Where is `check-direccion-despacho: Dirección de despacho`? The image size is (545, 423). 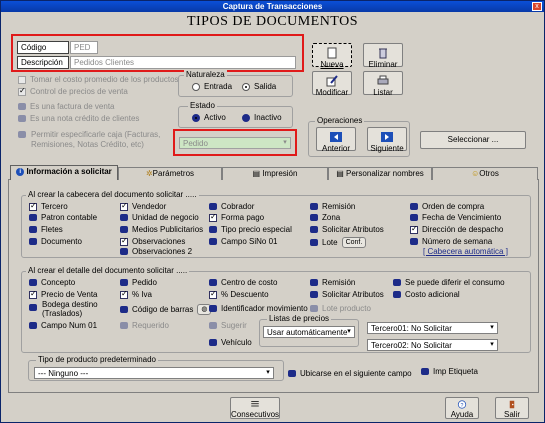 check-direccion-despacho: Dirección de despacho is located at coordinates (456, 229).